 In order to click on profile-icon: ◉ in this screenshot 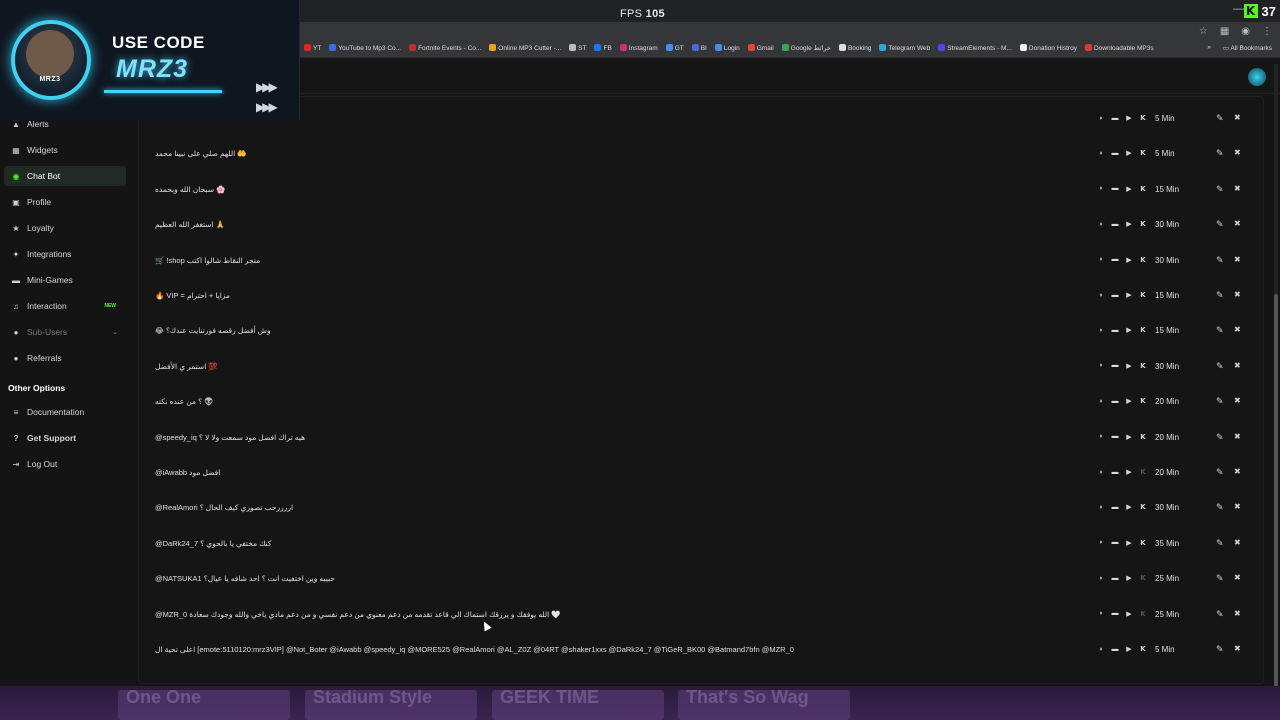, I will do `click(1245, 31)`.